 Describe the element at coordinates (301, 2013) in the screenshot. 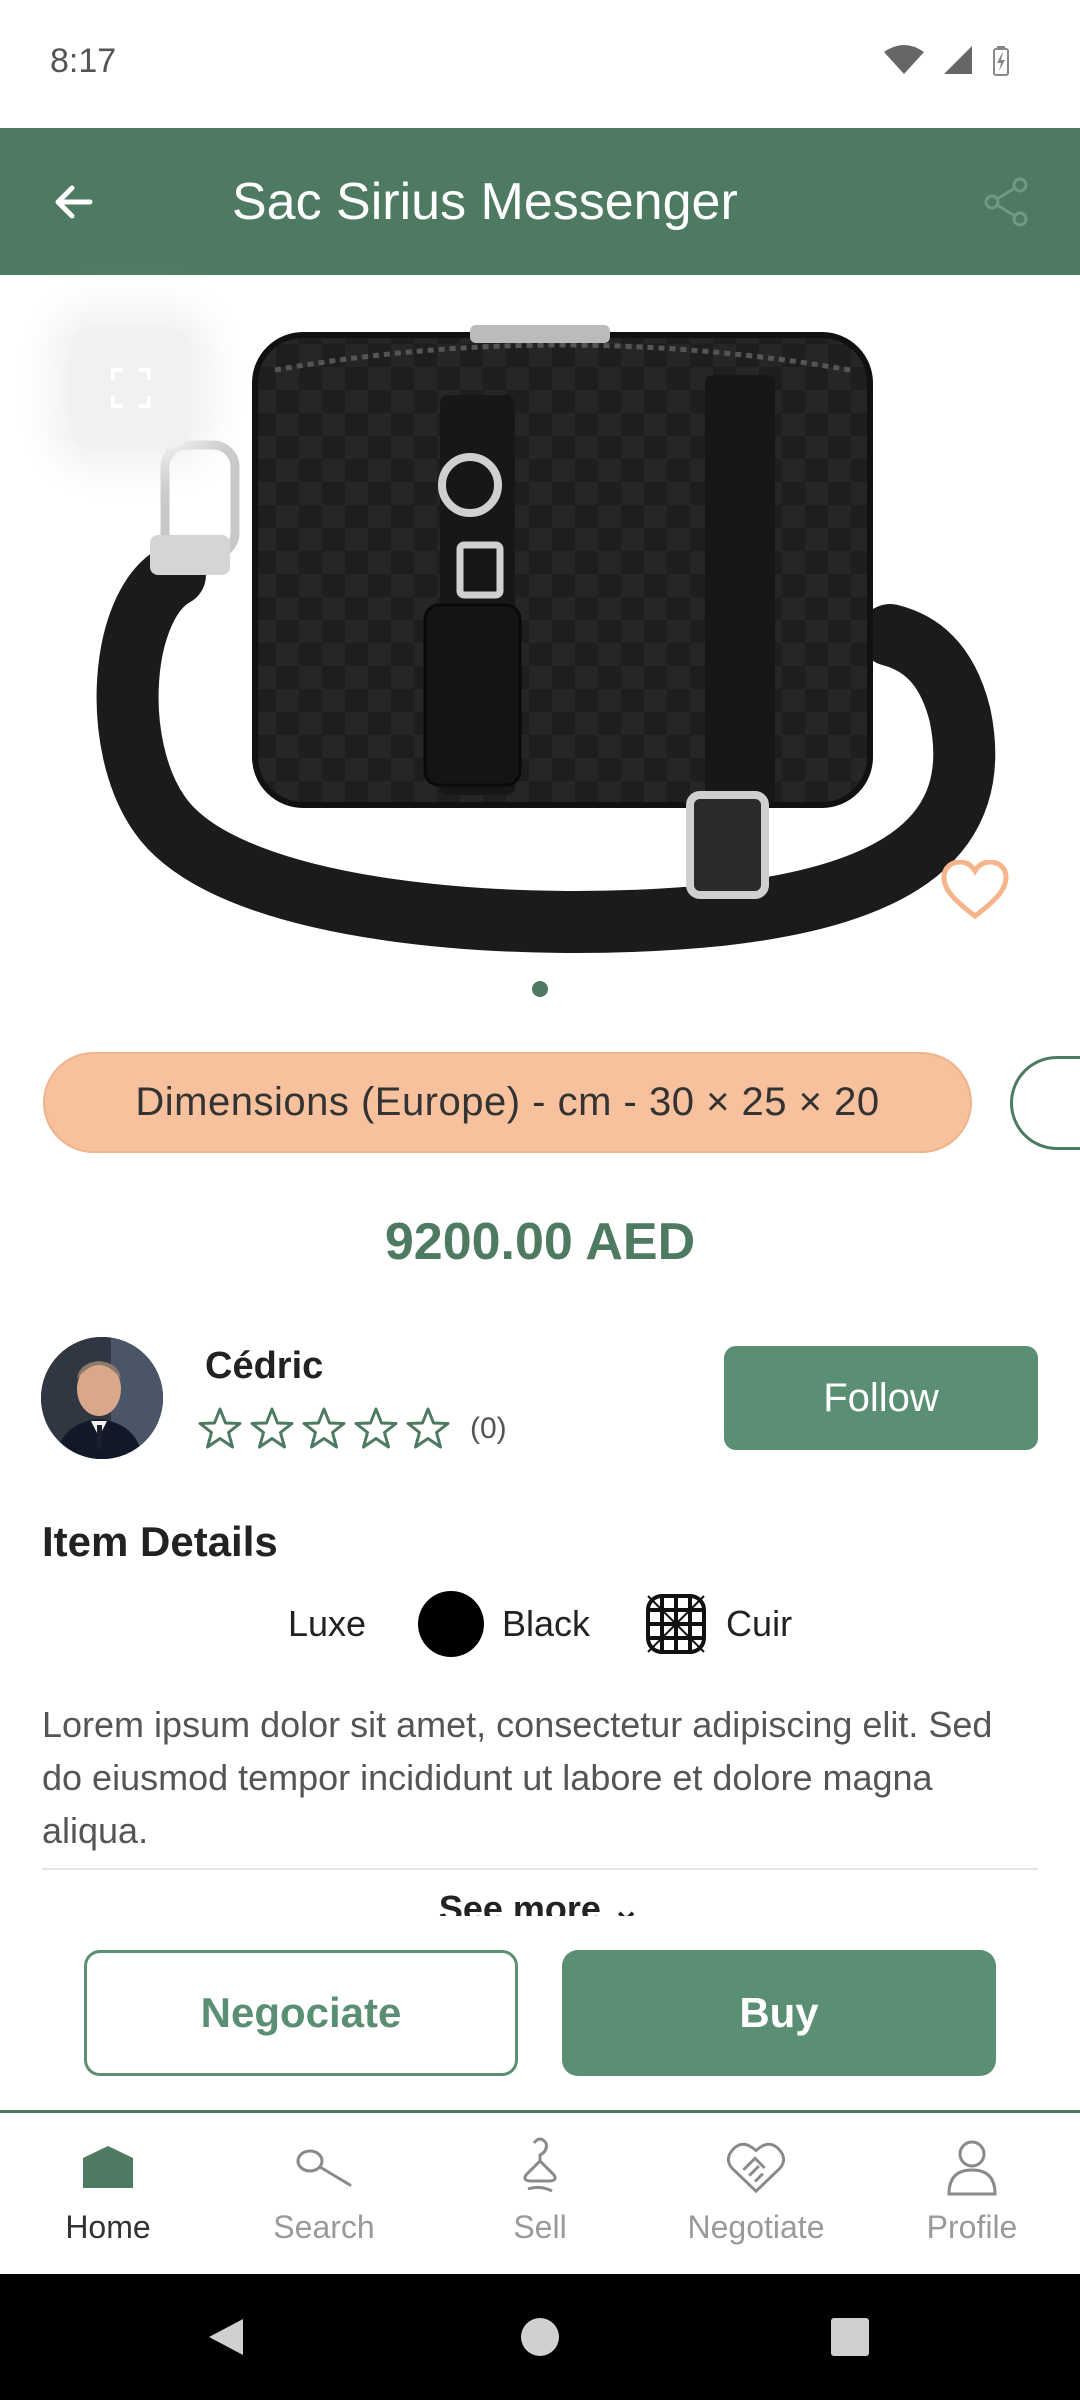

I see `negotiate-button: Negociate` at that location.